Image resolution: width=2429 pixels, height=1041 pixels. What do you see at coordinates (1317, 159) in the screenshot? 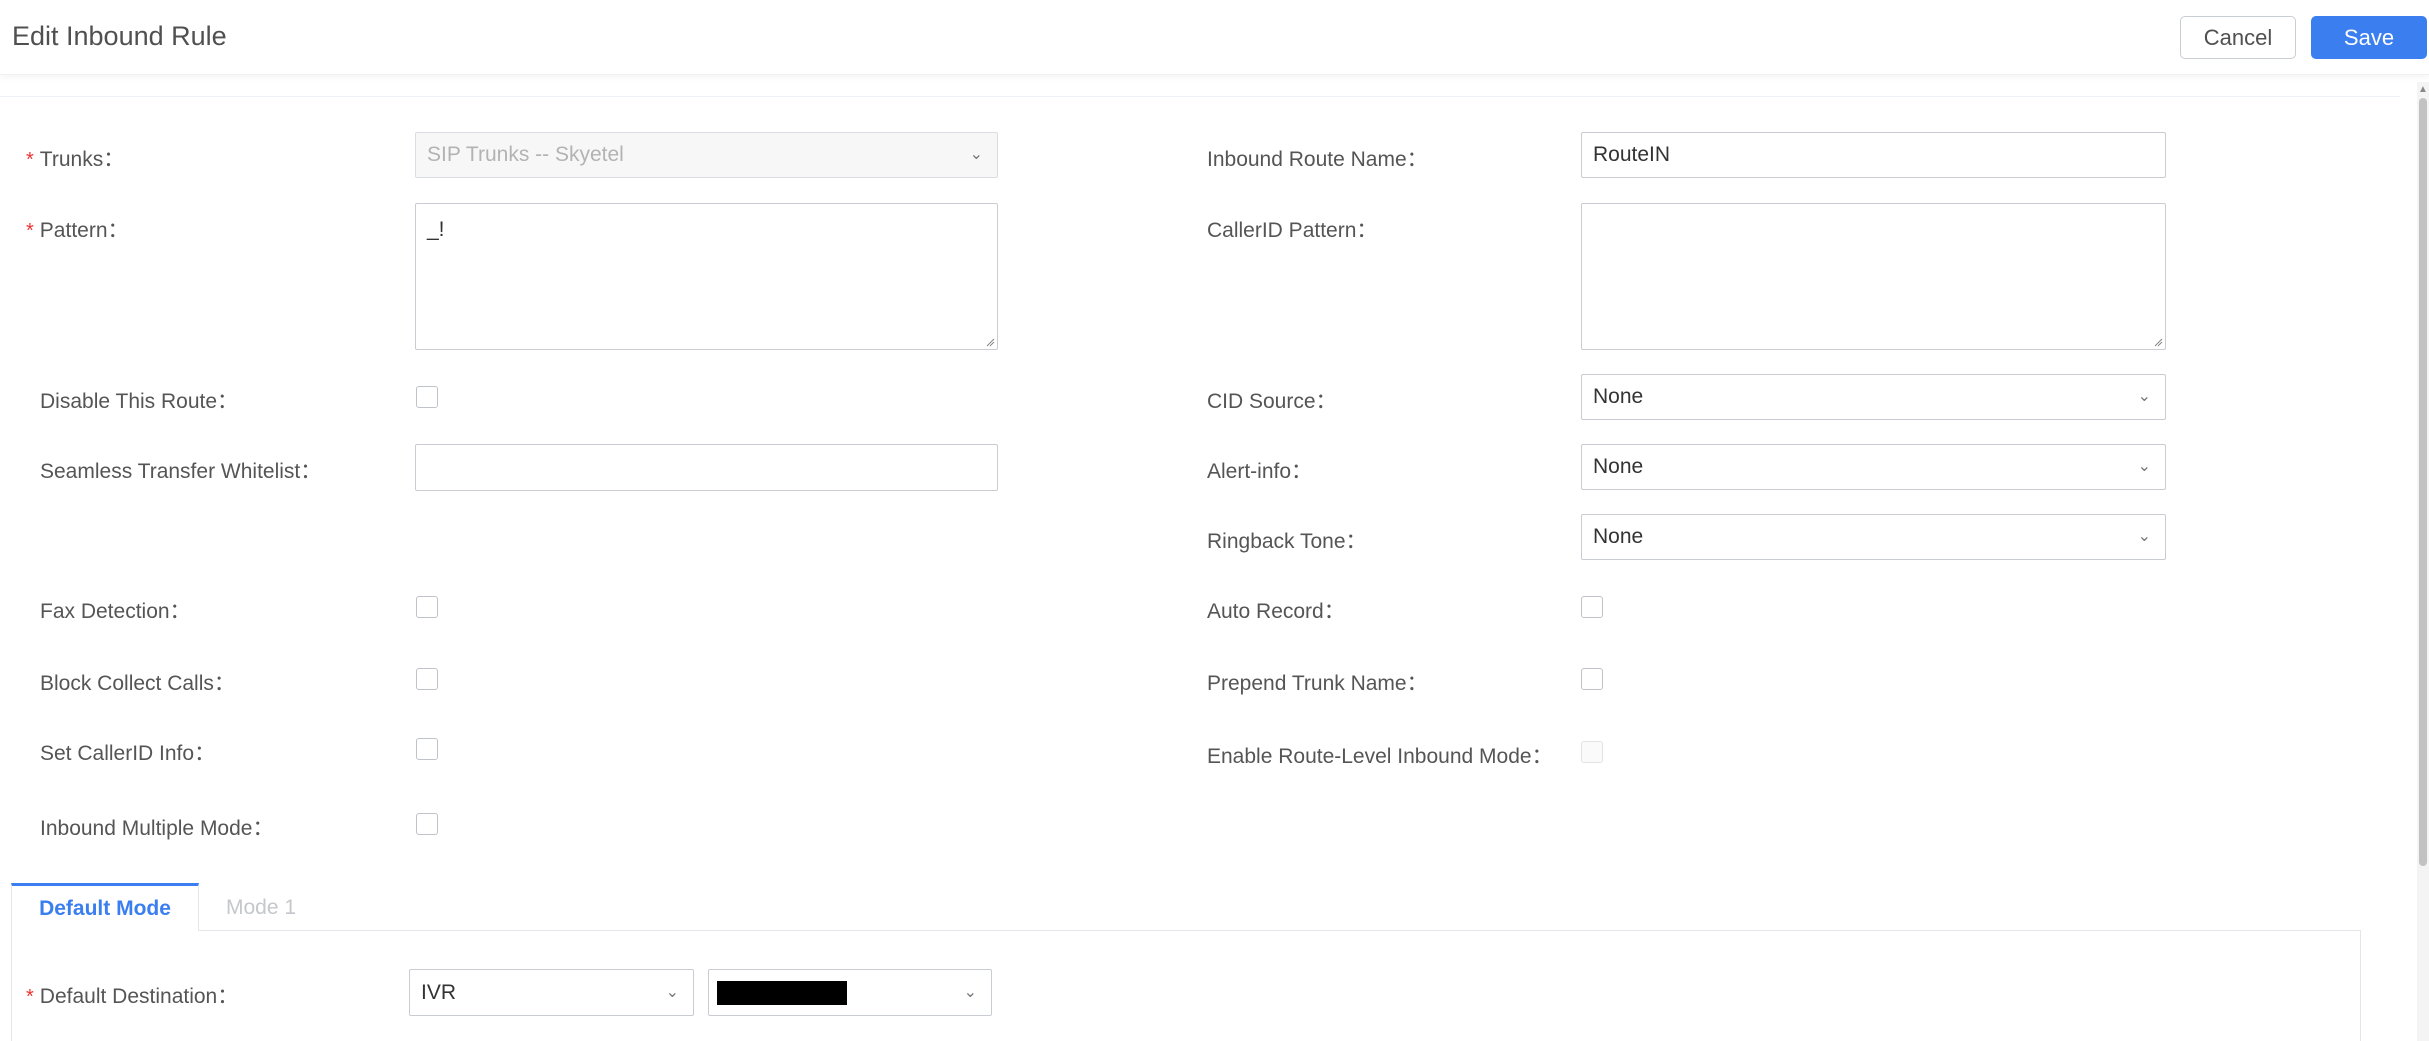
I see `inbound-route-name-label: Inbound Route Name：` at bounding box center [1317, 159].